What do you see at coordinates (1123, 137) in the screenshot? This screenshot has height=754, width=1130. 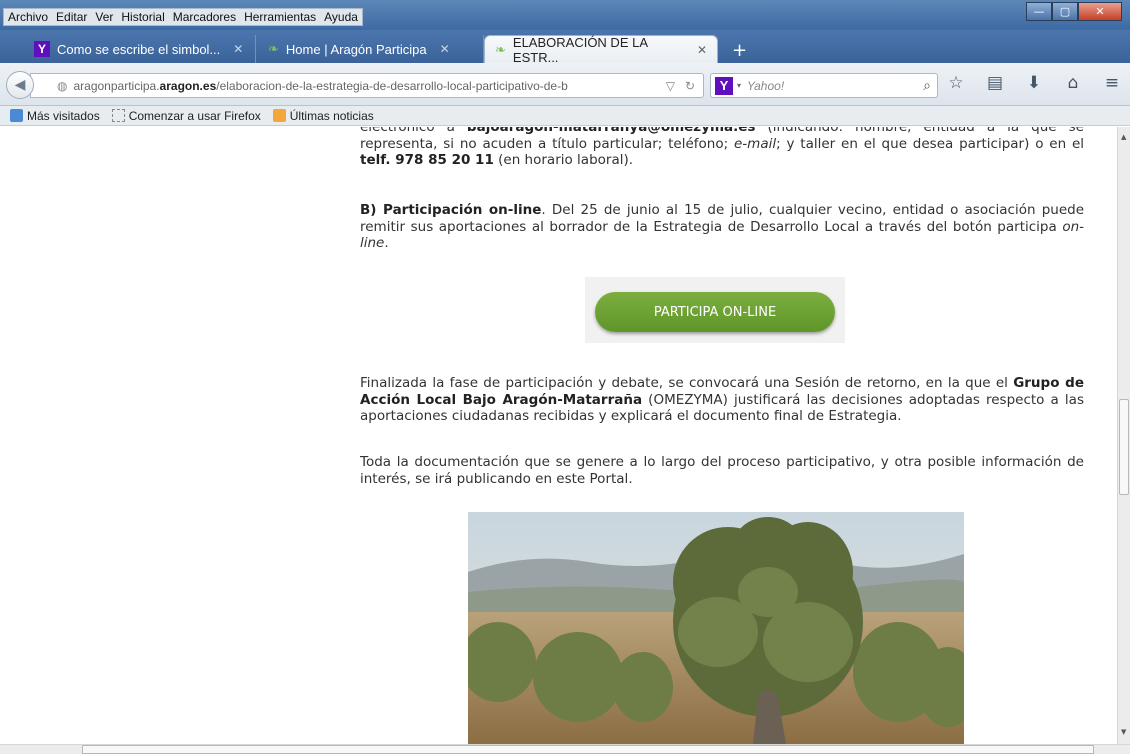 I see `scroll-up-icon: ▲` at bounding box center [1123, 137].